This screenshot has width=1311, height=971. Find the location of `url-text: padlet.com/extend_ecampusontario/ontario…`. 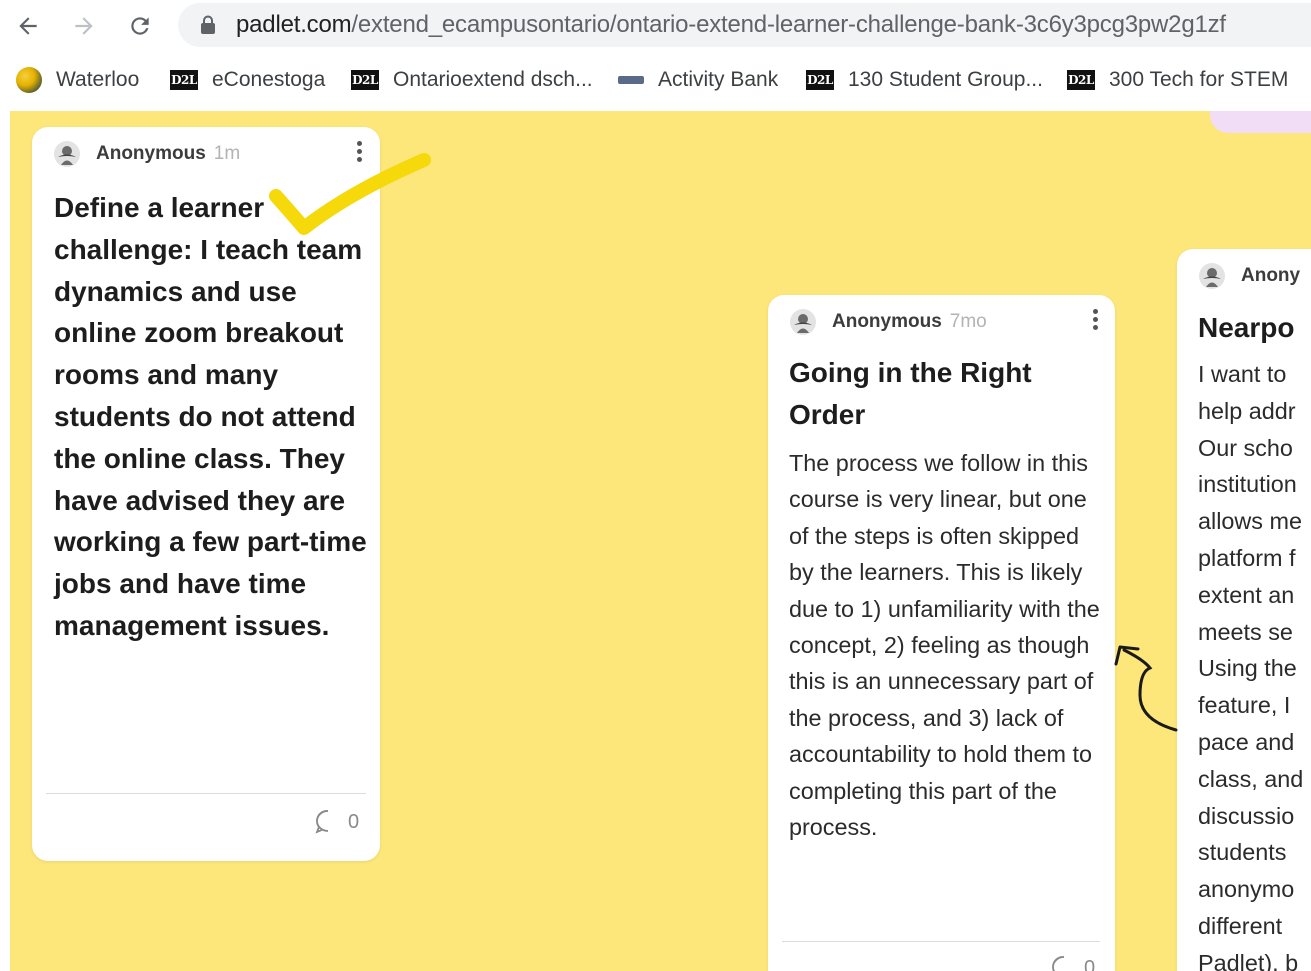

url-text: padlet.com/extend_ecampusontario/ontario… is located at coordinates (731, 25).